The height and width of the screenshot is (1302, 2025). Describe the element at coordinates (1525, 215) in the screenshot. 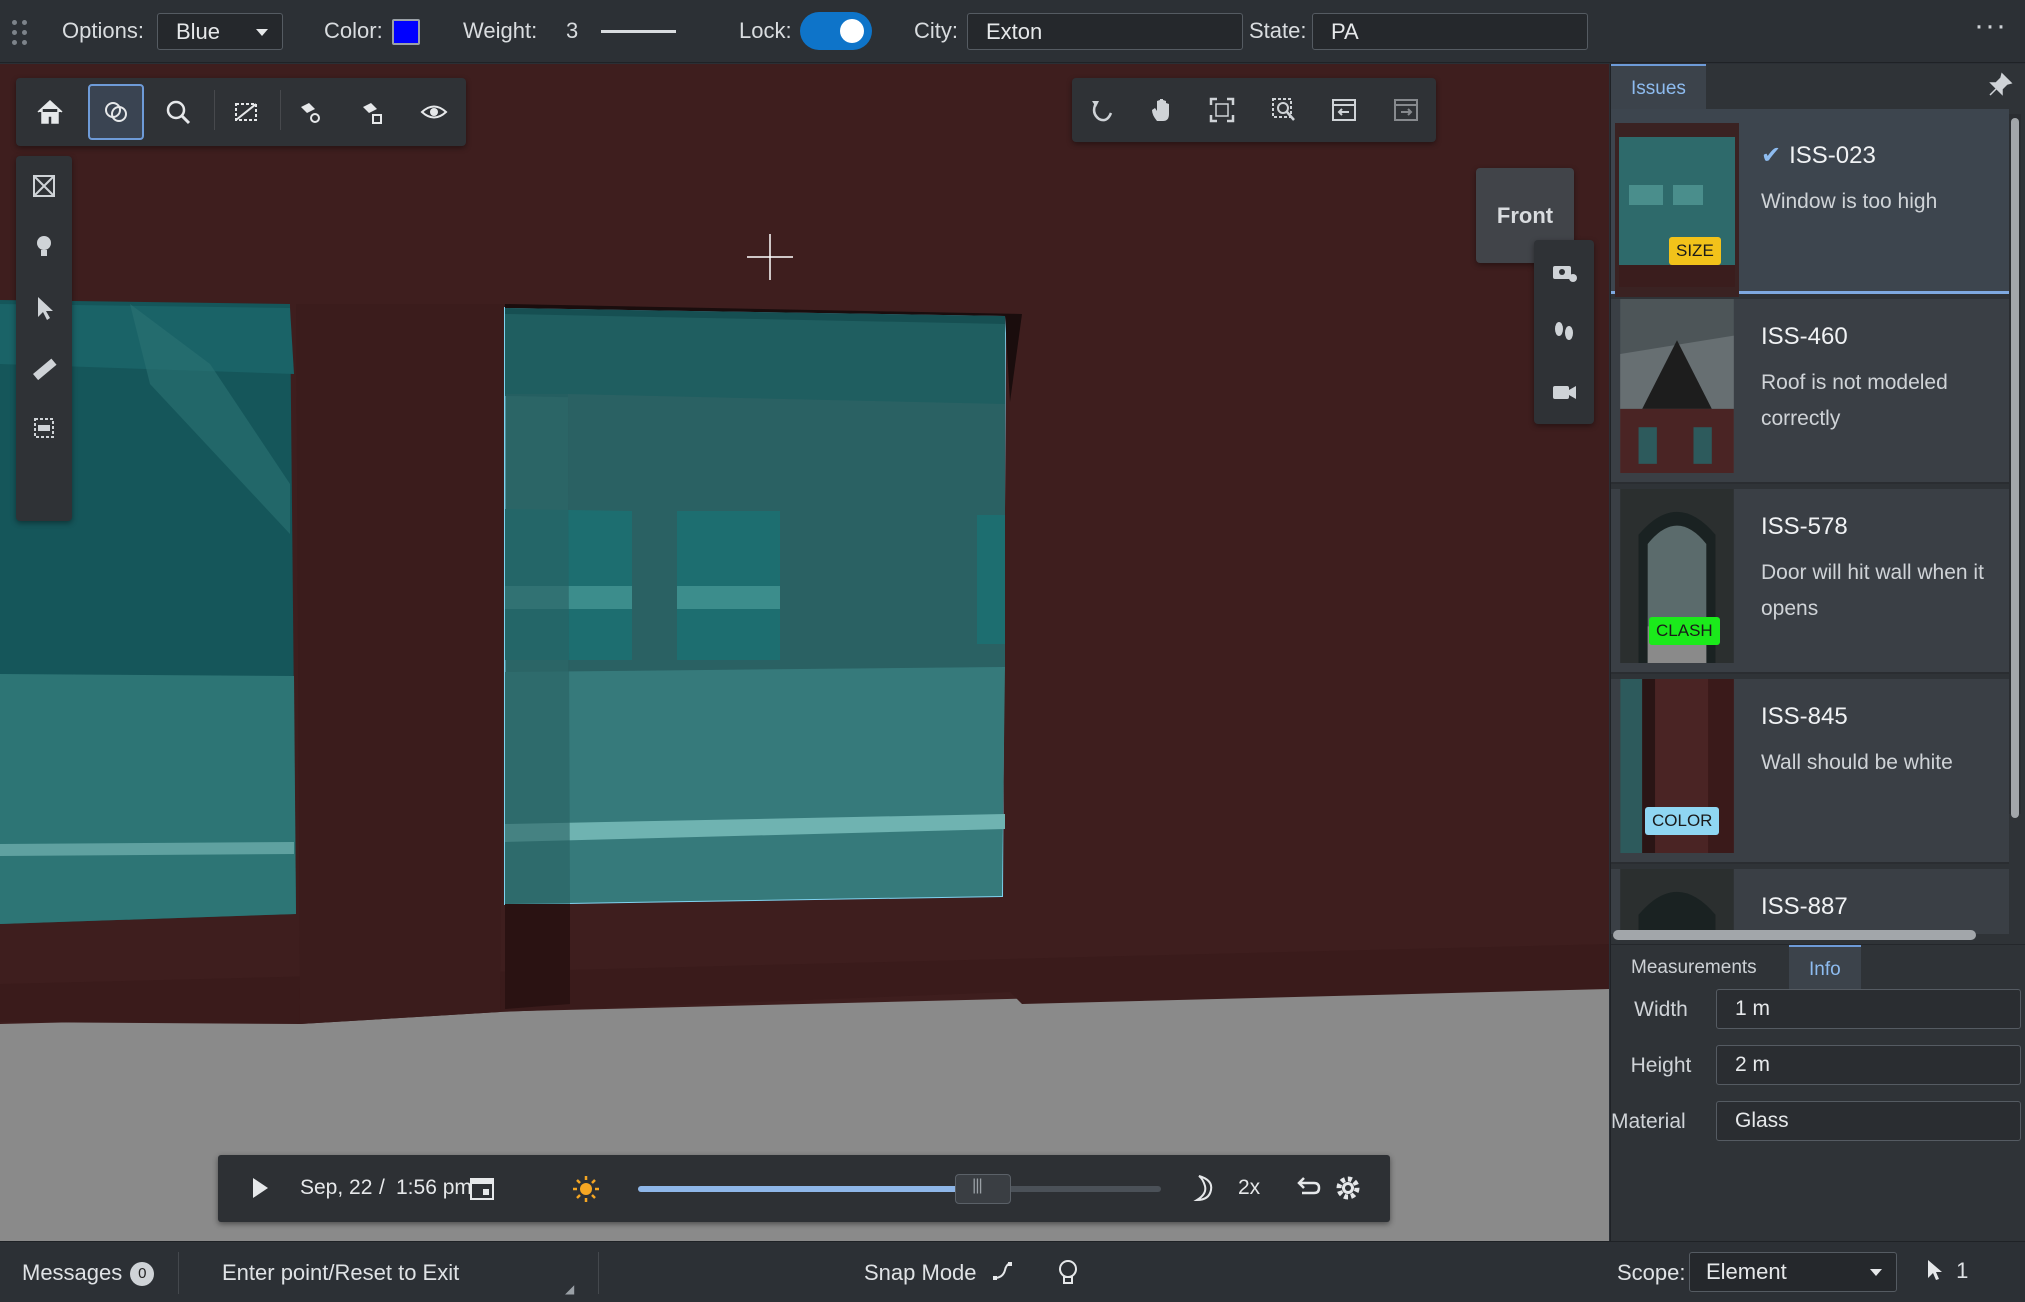

I see `view-cube-label: Front` at that location.